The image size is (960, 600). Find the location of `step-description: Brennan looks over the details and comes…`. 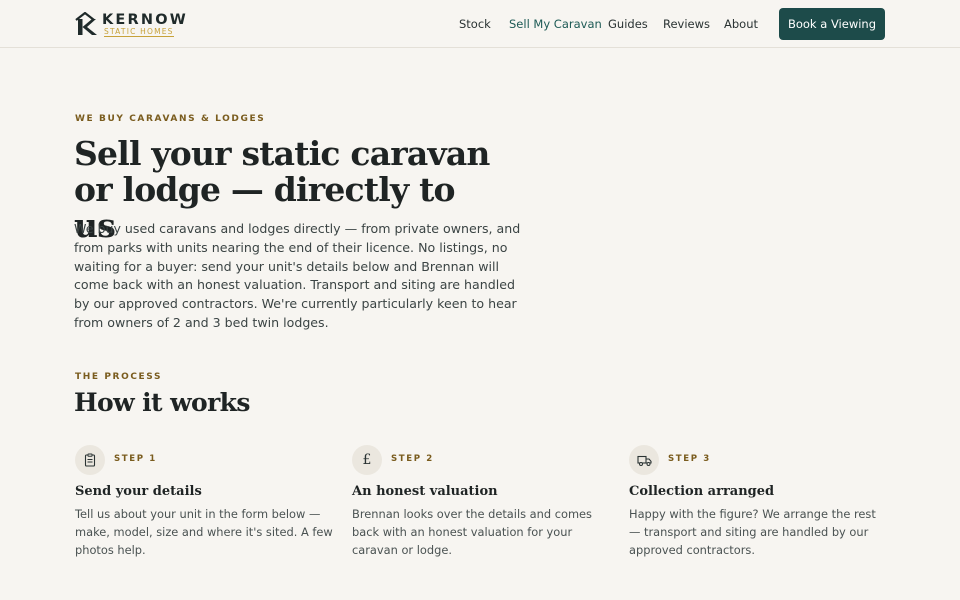

step-description: Brennan looks over the details and comes… is located at coordinates (472, 532).